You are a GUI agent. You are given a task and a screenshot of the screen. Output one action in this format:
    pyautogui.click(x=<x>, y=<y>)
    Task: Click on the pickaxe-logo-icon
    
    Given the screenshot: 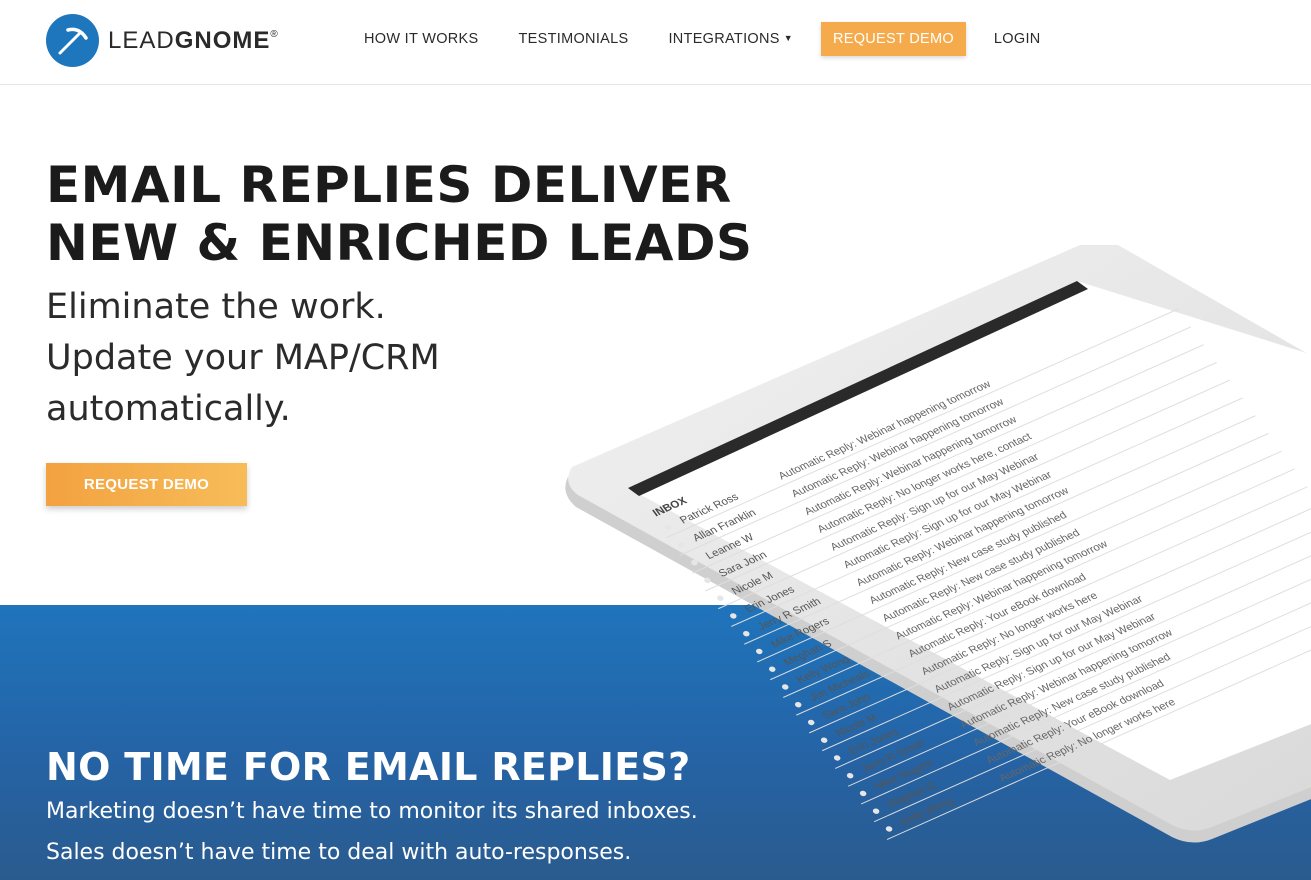 What is the action you would take?
    pyautogui.click(x=72, y=40)
    